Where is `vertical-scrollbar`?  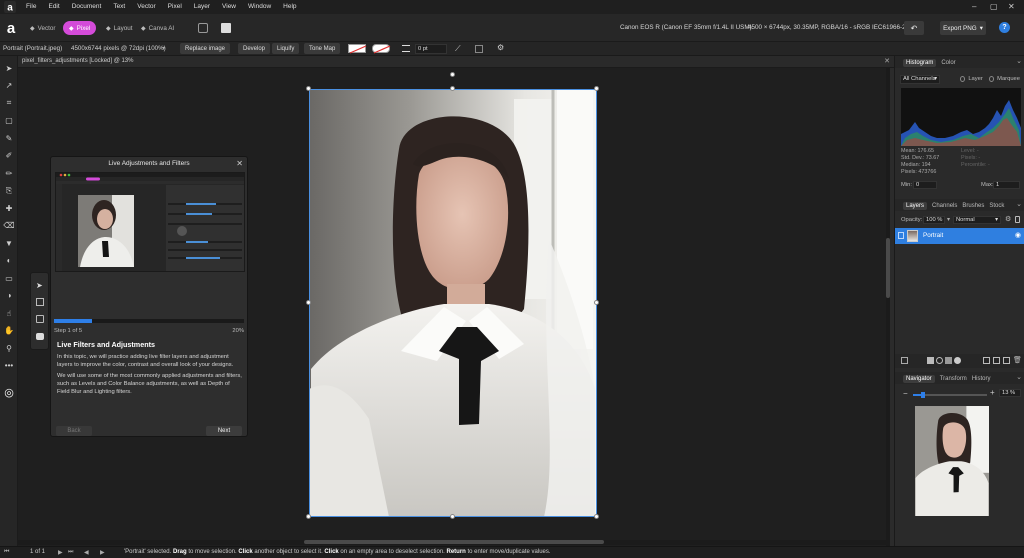 vertical-scrollbar is located at coordinates (888, 307).